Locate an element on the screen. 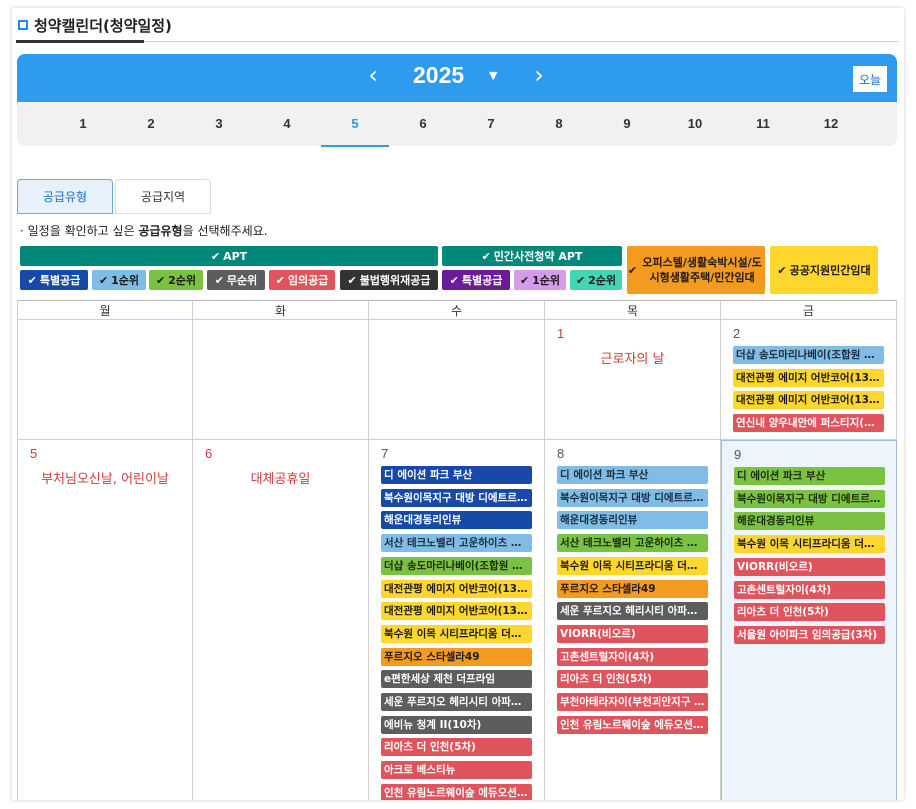 Image resolution: width=916 pixels, height=809 pixels. legend-chip-label: 무순위 is located at coordinates (242, 280).